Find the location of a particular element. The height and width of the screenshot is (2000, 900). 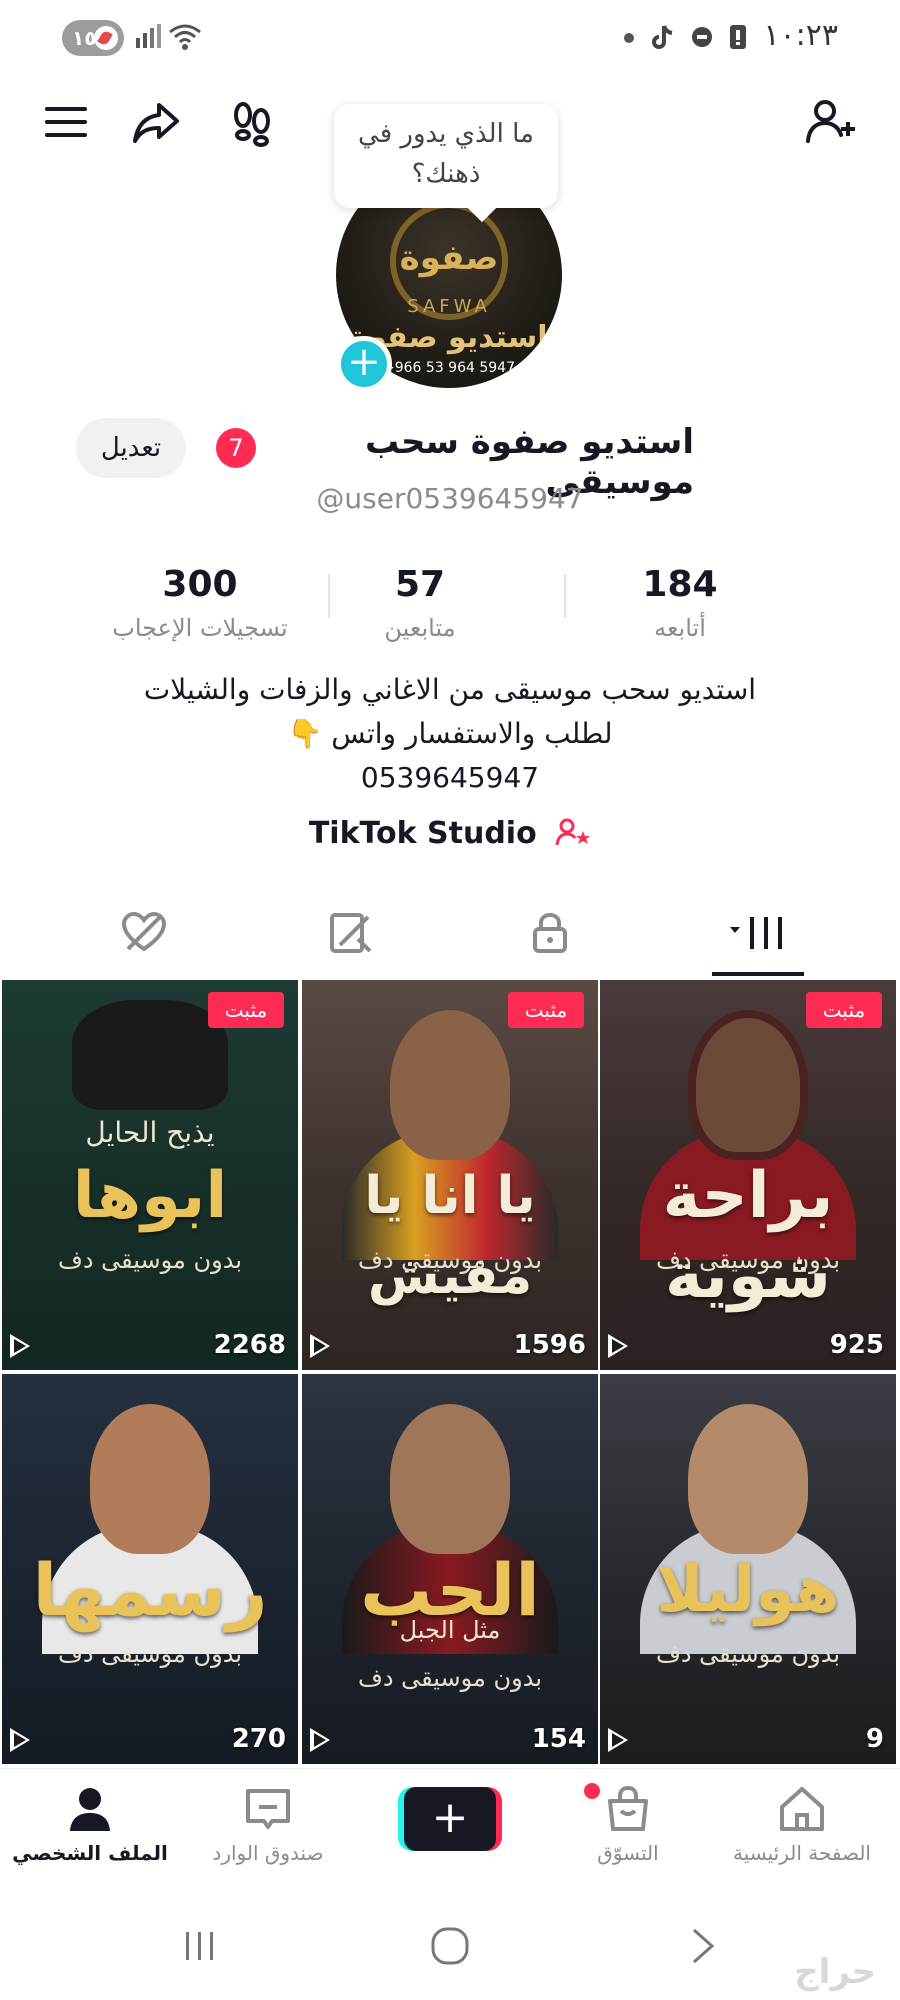

tiktok-notification-icon is located at coordinates (664, 38).